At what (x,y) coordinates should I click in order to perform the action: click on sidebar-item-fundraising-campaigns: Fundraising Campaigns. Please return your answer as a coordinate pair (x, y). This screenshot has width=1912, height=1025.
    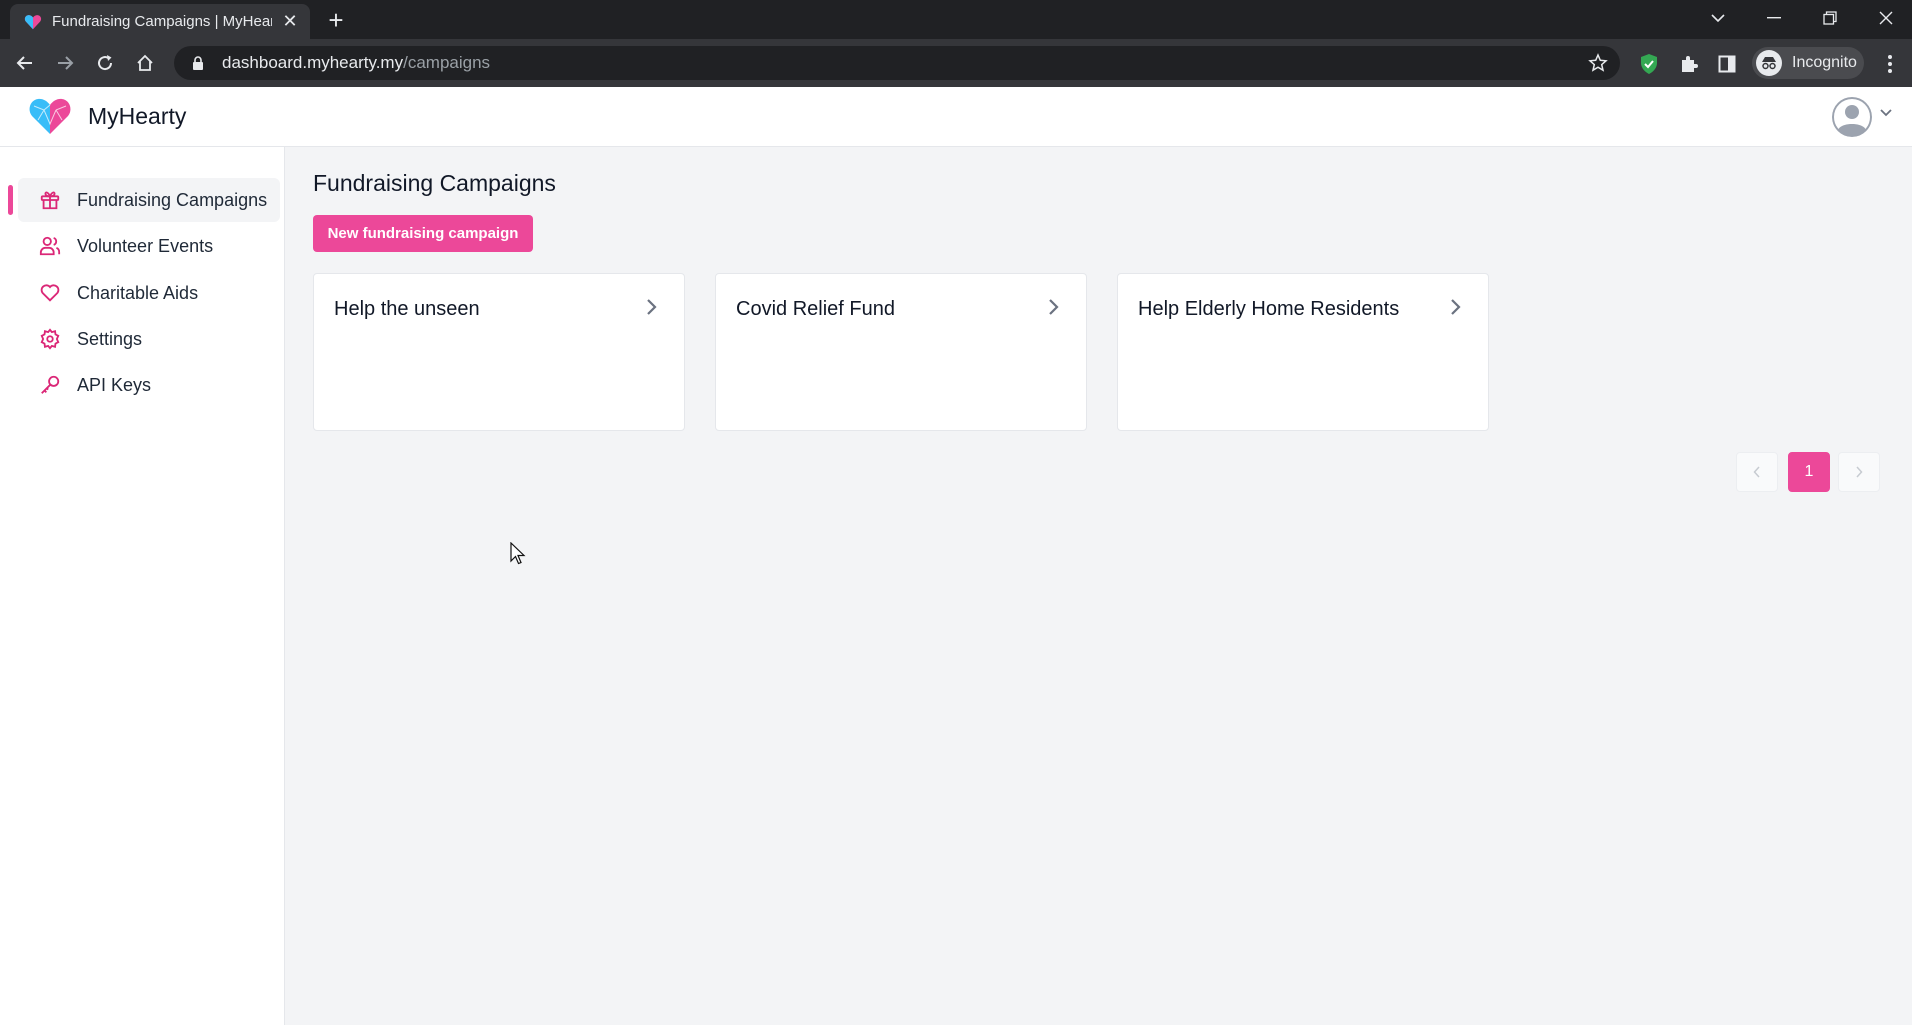
    Looking at the image, I should click on (149, 200).